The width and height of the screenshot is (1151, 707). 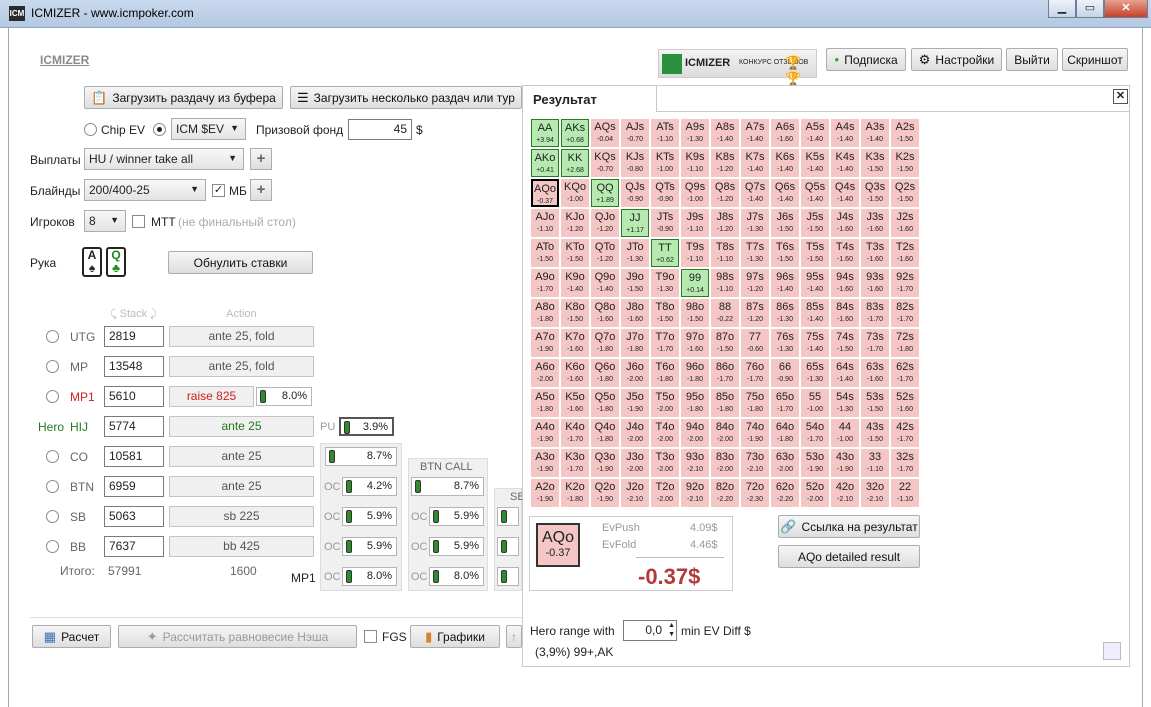 I want to click on action-box: raise 825, so click(x=211, y=396).